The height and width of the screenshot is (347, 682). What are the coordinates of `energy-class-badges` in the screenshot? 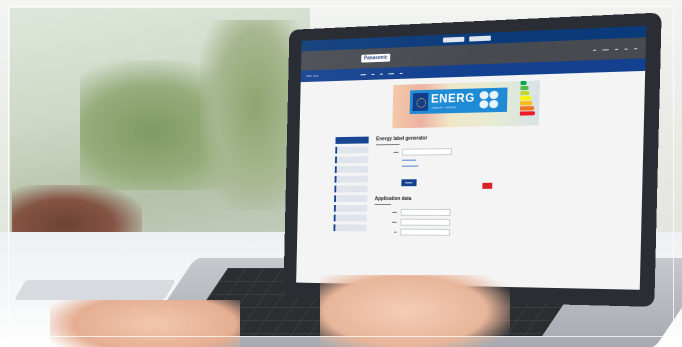 It's located at (489, 99).